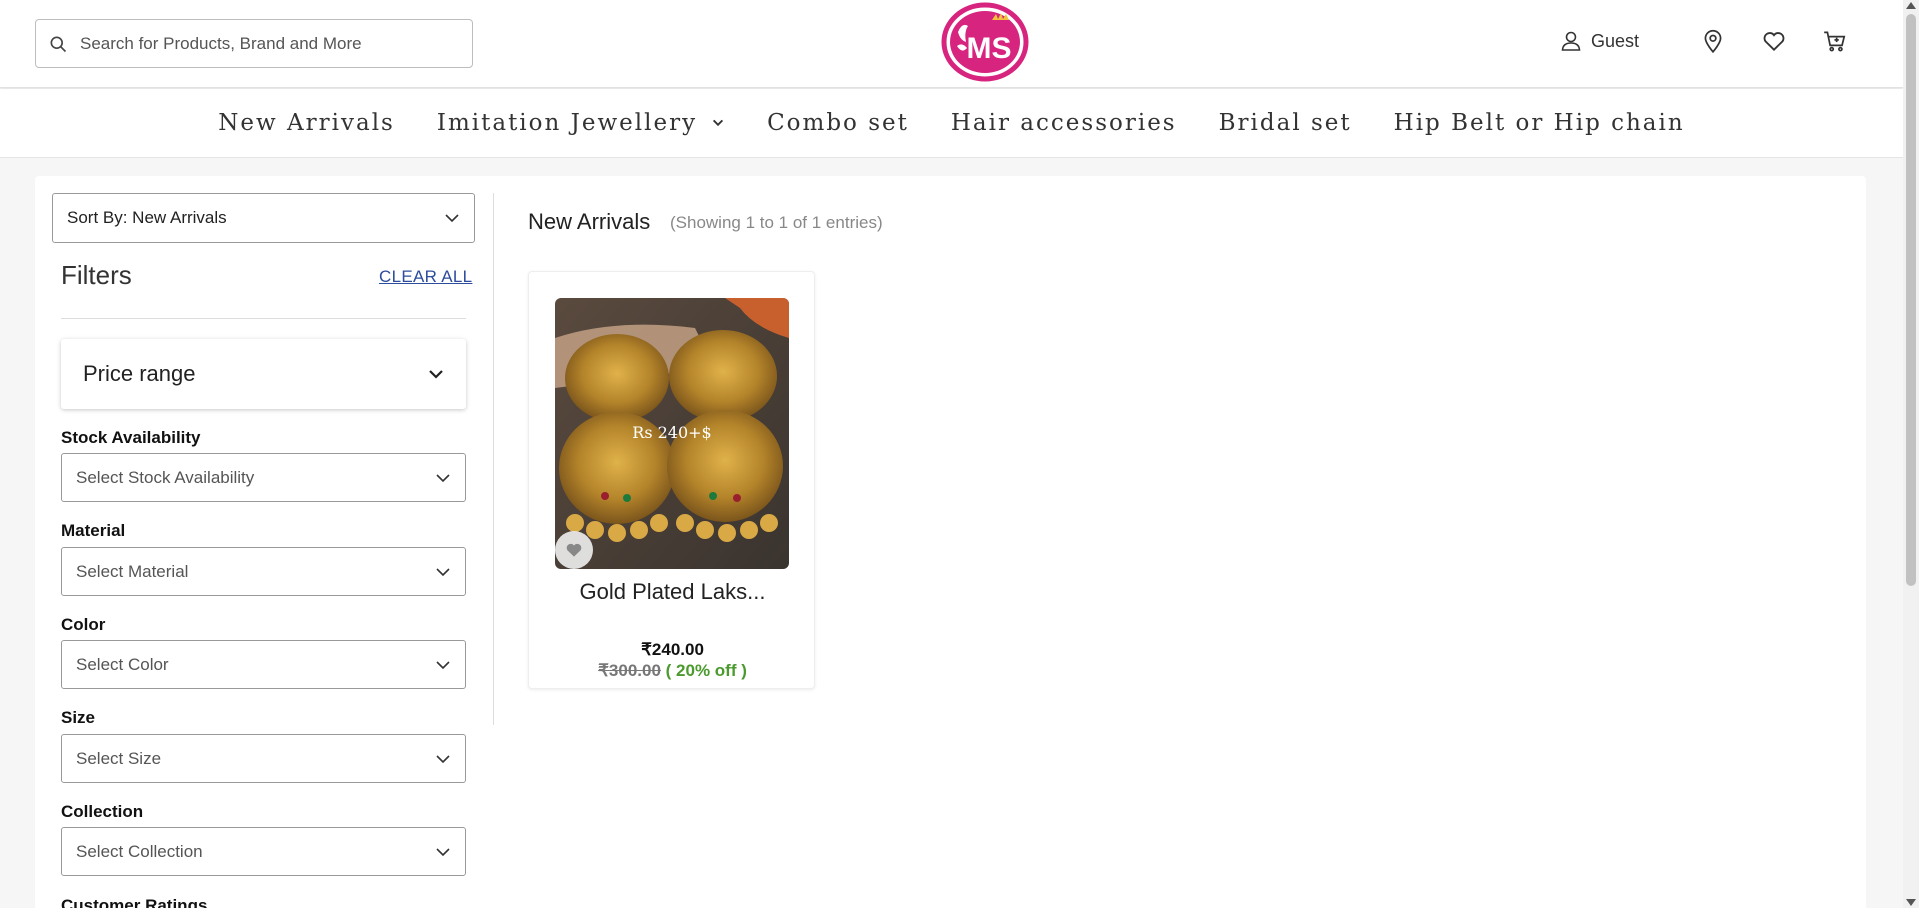  What do you see at coordinates (589, 221) in the screenshot?
I see `page-title: New Arrivals` at bounding box center [589, 221].